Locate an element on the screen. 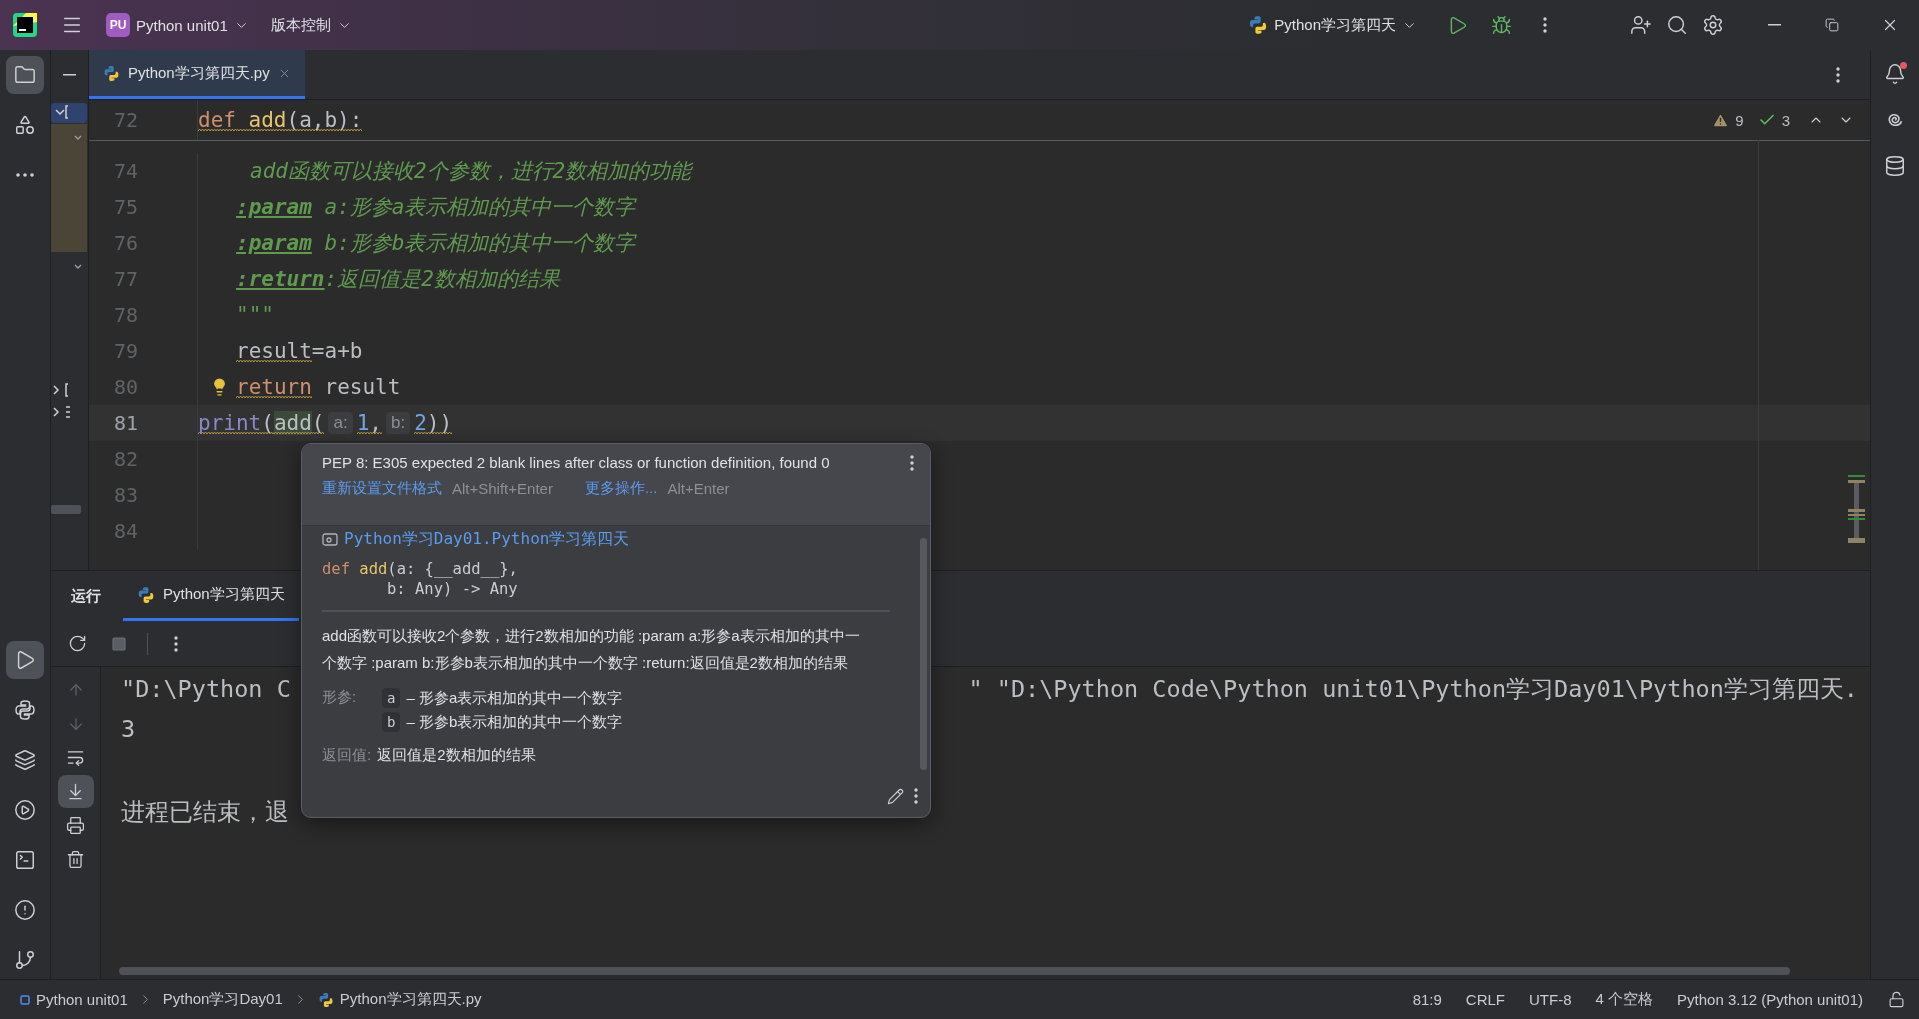 This screenshot has width=1919, height=1019. signature-token: (a: {__add__}, is located at coordinates (452, 569).